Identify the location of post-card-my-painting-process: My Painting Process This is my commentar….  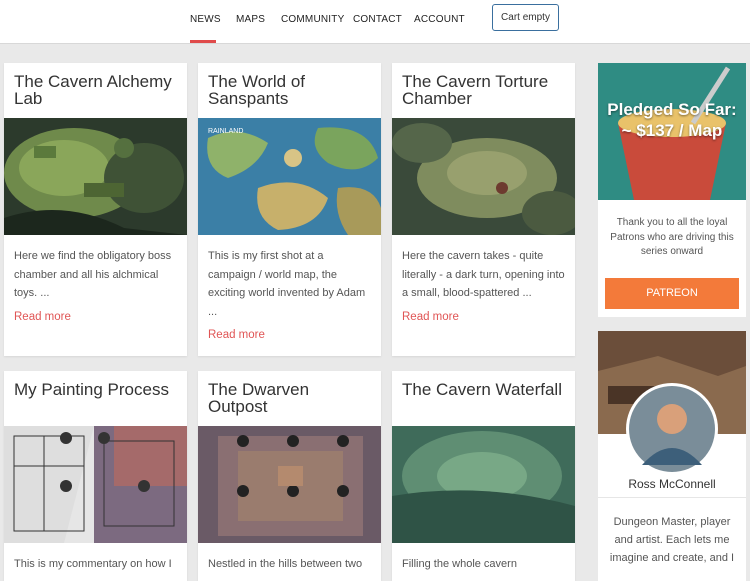
(95, 476).